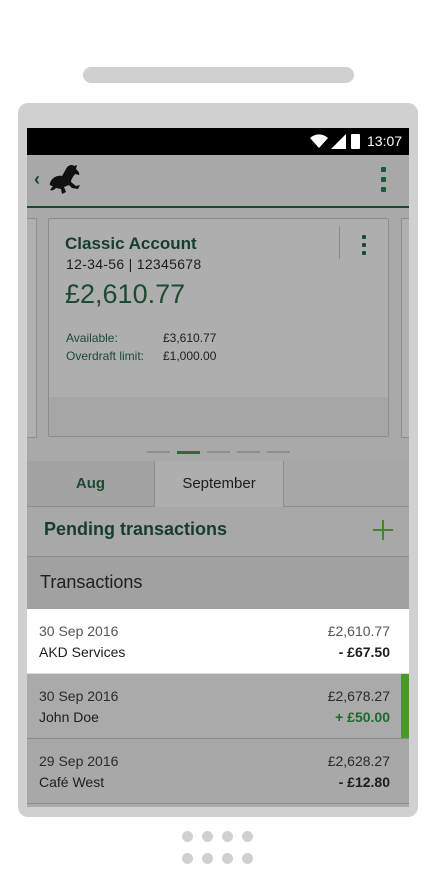 This screenshot has width=436, height=890. I want to click on pending-title: Pending transactions, so click(136, 529).